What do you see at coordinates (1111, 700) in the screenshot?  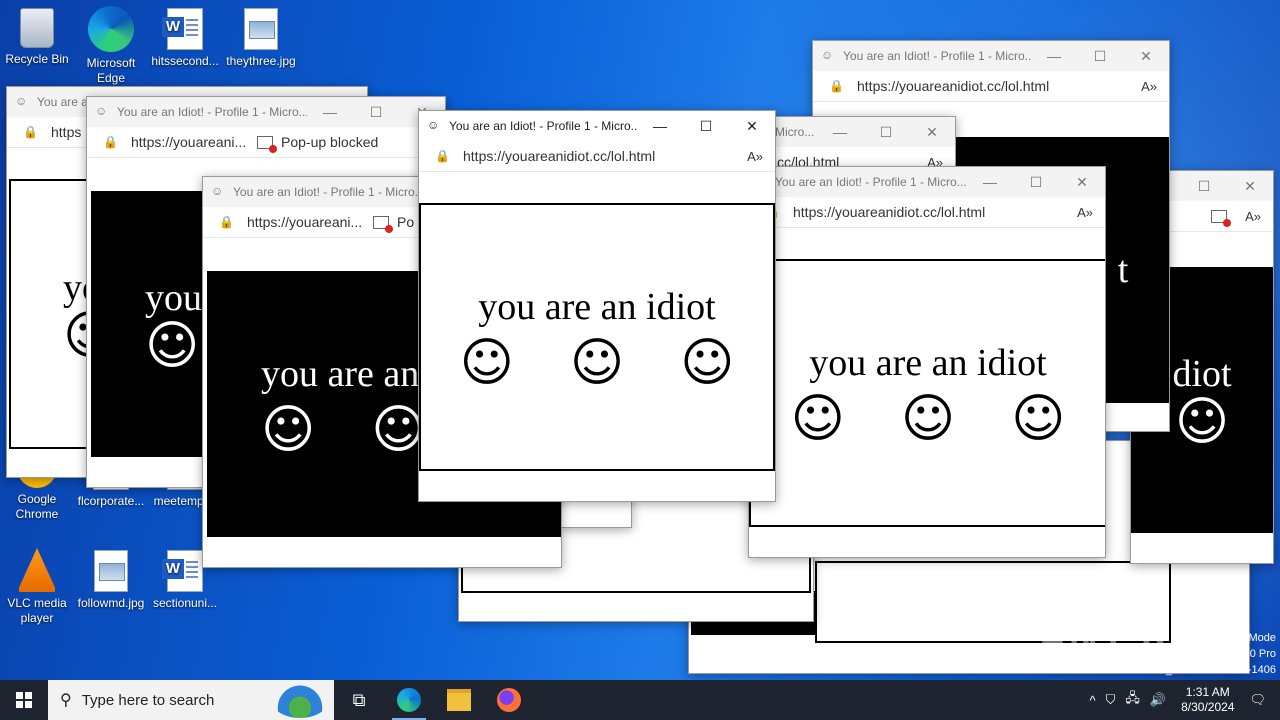 I see `security-icon: ⛉` at bounding box center [1111, 700].